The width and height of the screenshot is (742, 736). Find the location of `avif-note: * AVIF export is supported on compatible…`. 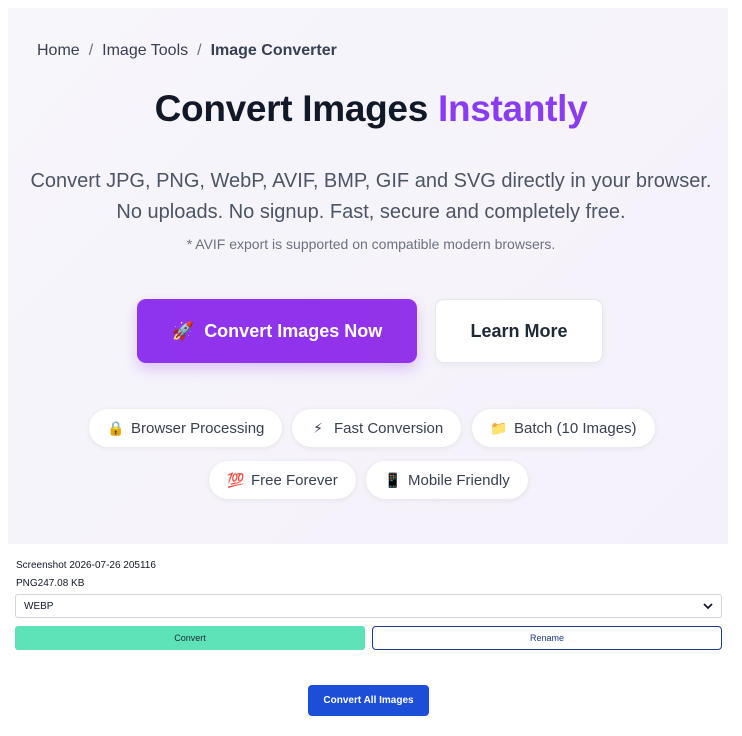

avif-note: * AVIF export is supported on compatible… is located at coordinates (371, 244).